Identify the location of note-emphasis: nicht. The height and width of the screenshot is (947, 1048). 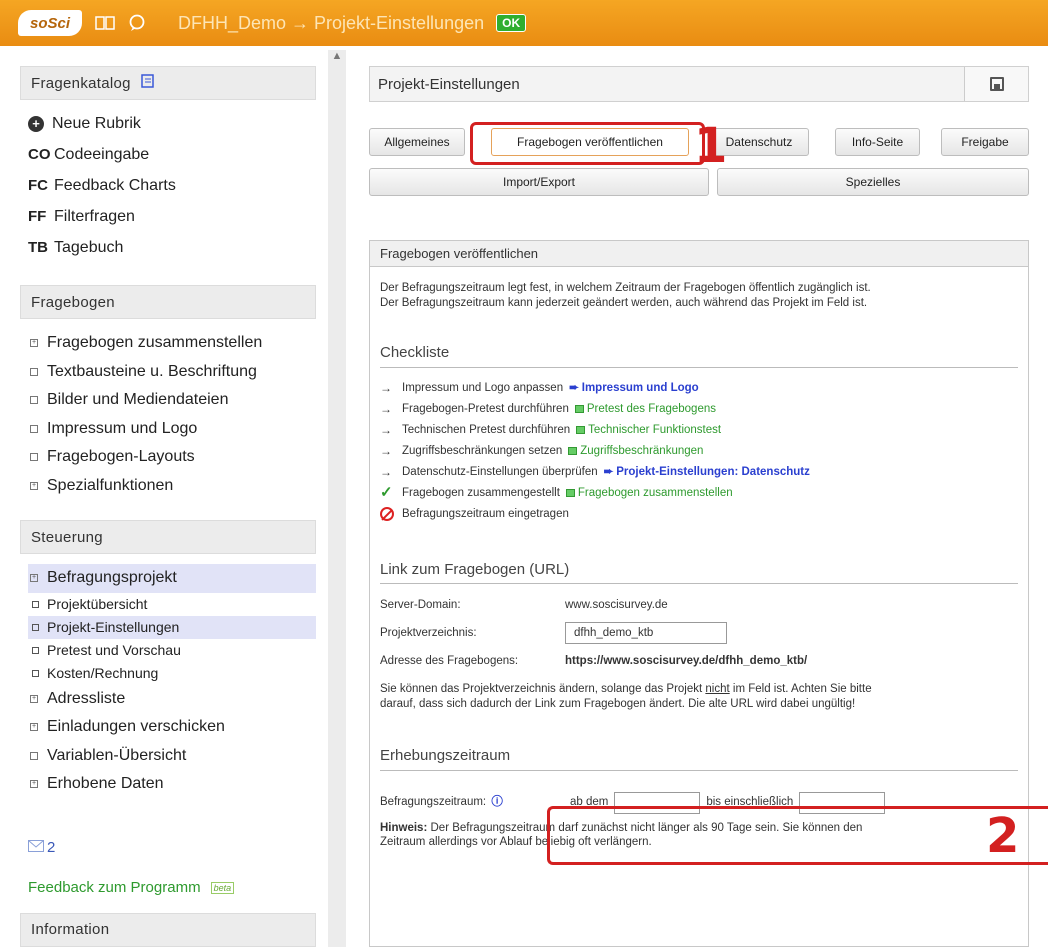
(717, 689).